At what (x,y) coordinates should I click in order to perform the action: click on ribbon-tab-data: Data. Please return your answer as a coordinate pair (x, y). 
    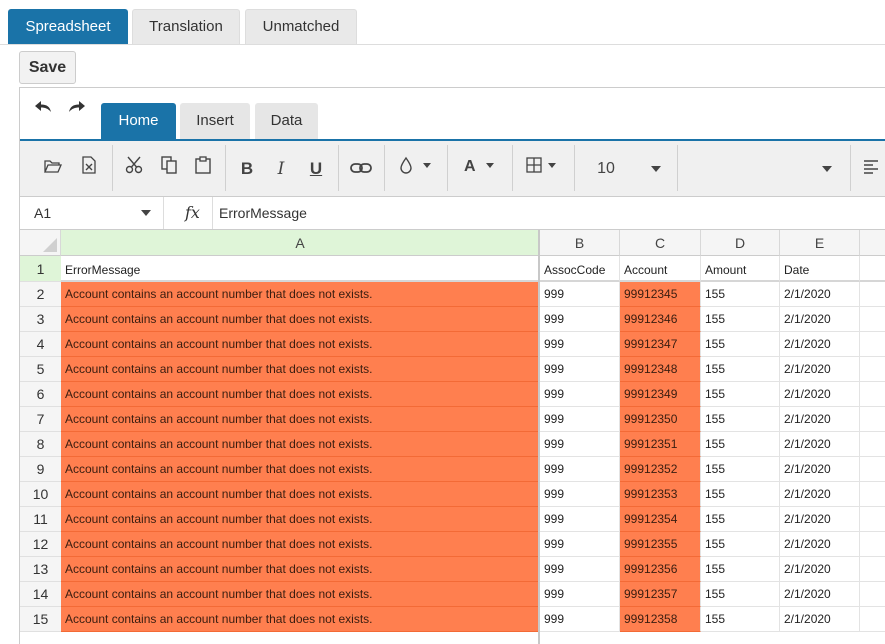
    Looking at the image, I should click on (286, 121).